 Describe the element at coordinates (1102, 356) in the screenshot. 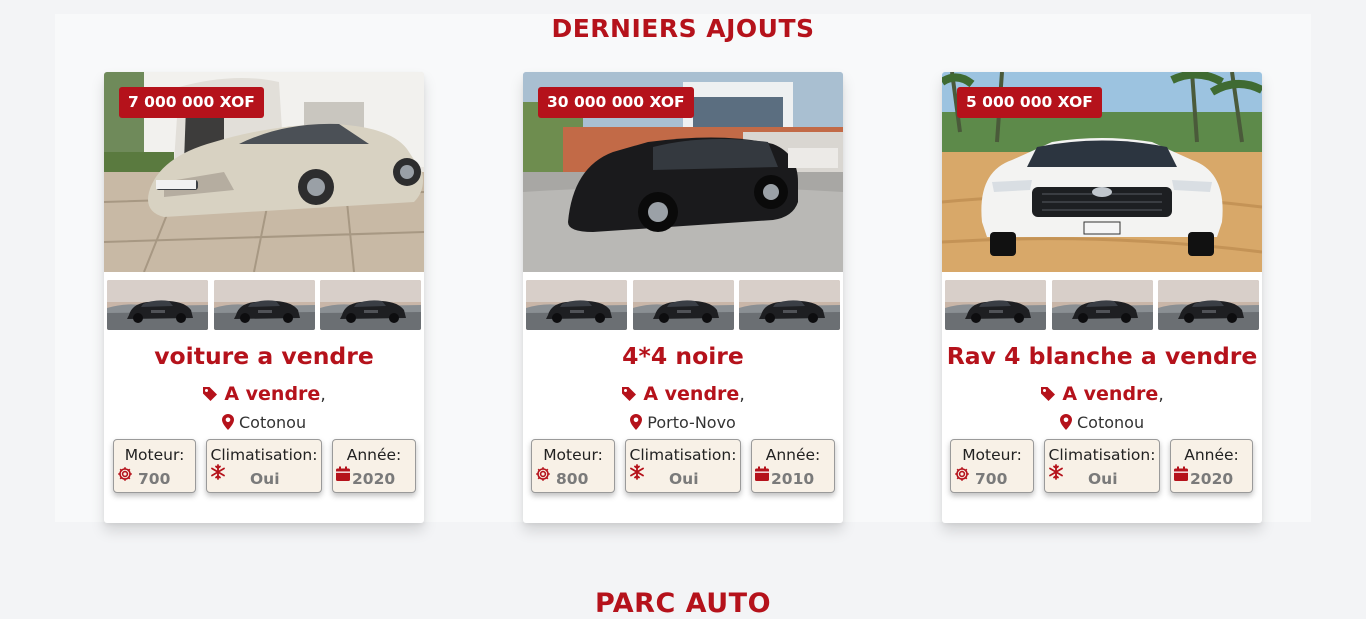

I see `listing-title: Rav 4 blanche a vendre` at that location.